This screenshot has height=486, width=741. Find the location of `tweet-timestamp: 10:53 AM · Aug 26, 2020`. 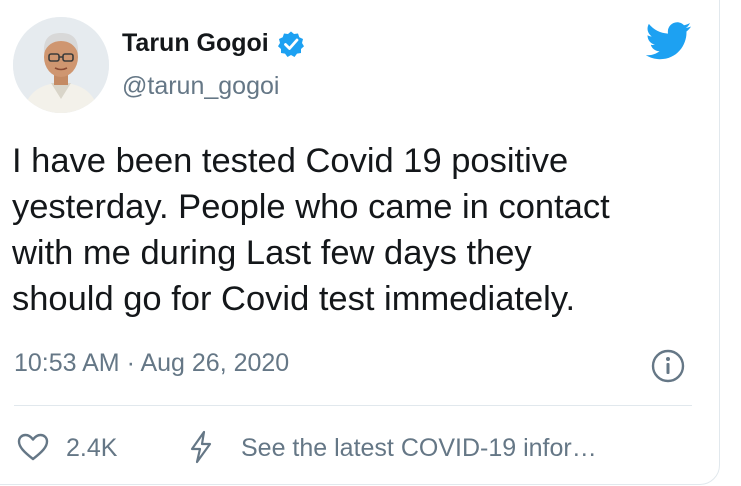

tweet-timestamp: 10:53 AM · Aug 26, 2020 is located at coordinates (151, 363).